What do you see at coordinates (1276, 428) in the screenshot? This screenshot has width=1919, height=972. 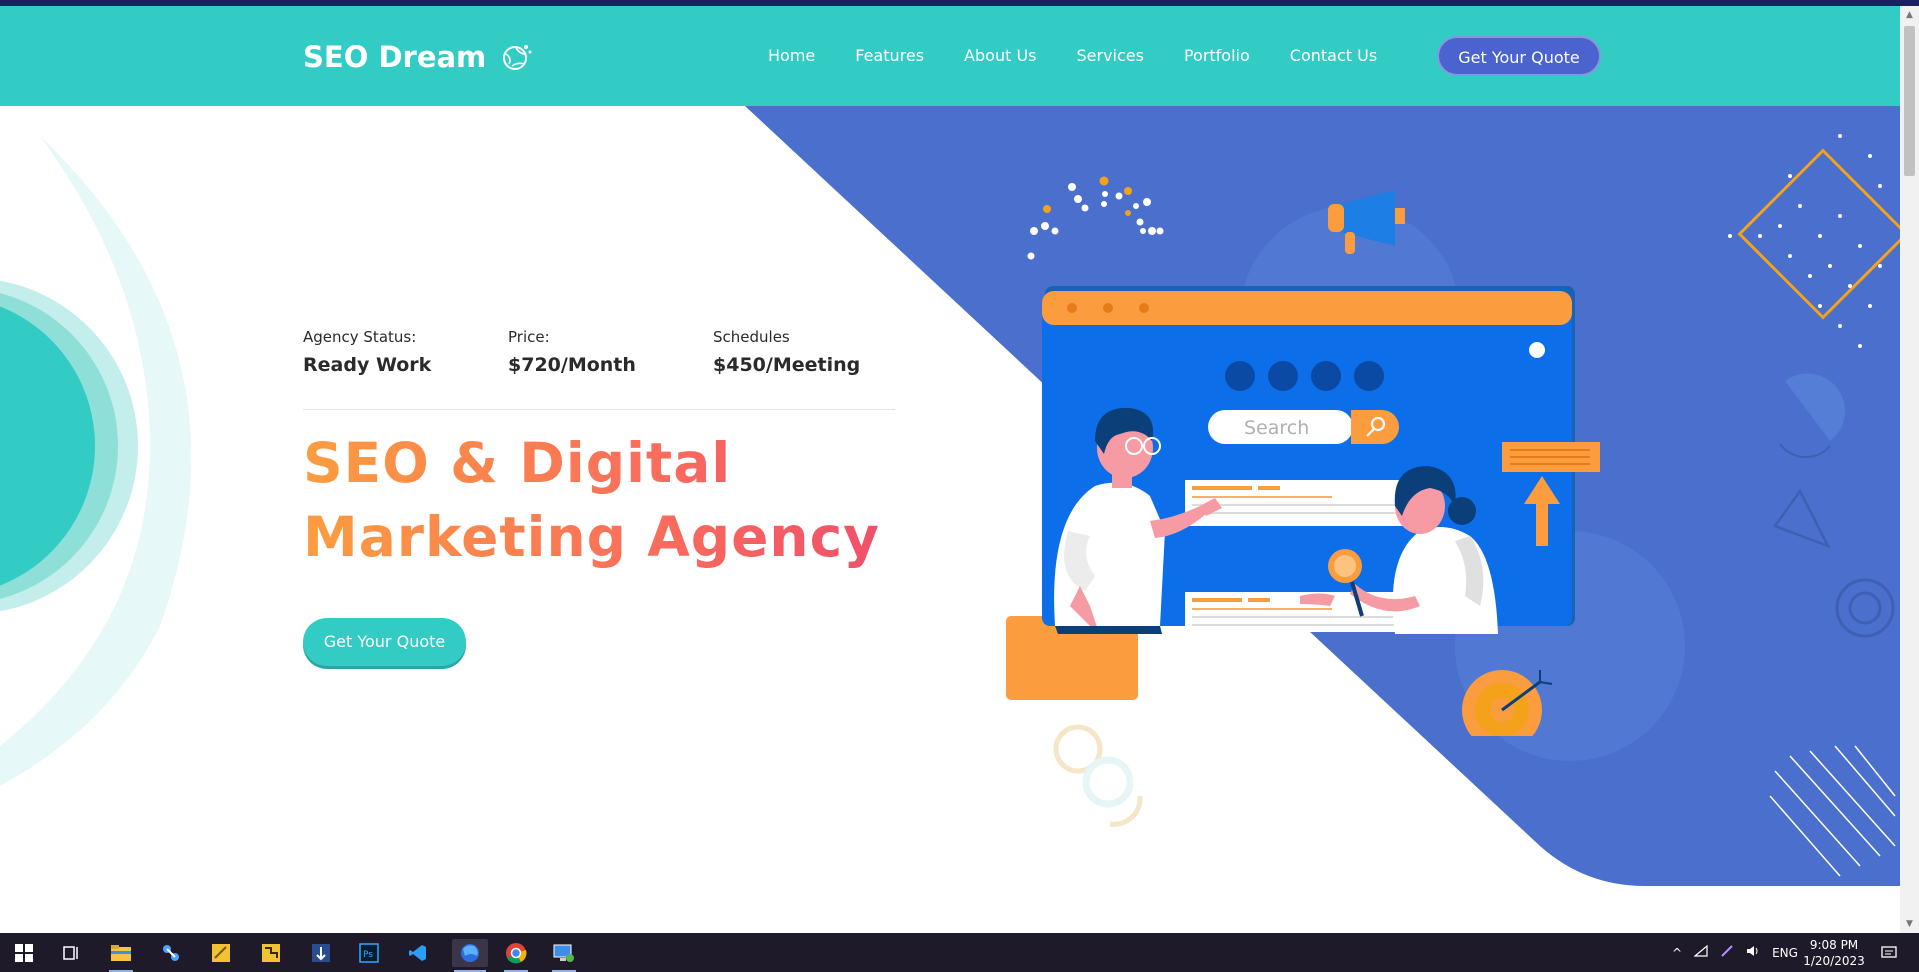 I see `search-placeholder: Search` at bounding box center [1276, 428].